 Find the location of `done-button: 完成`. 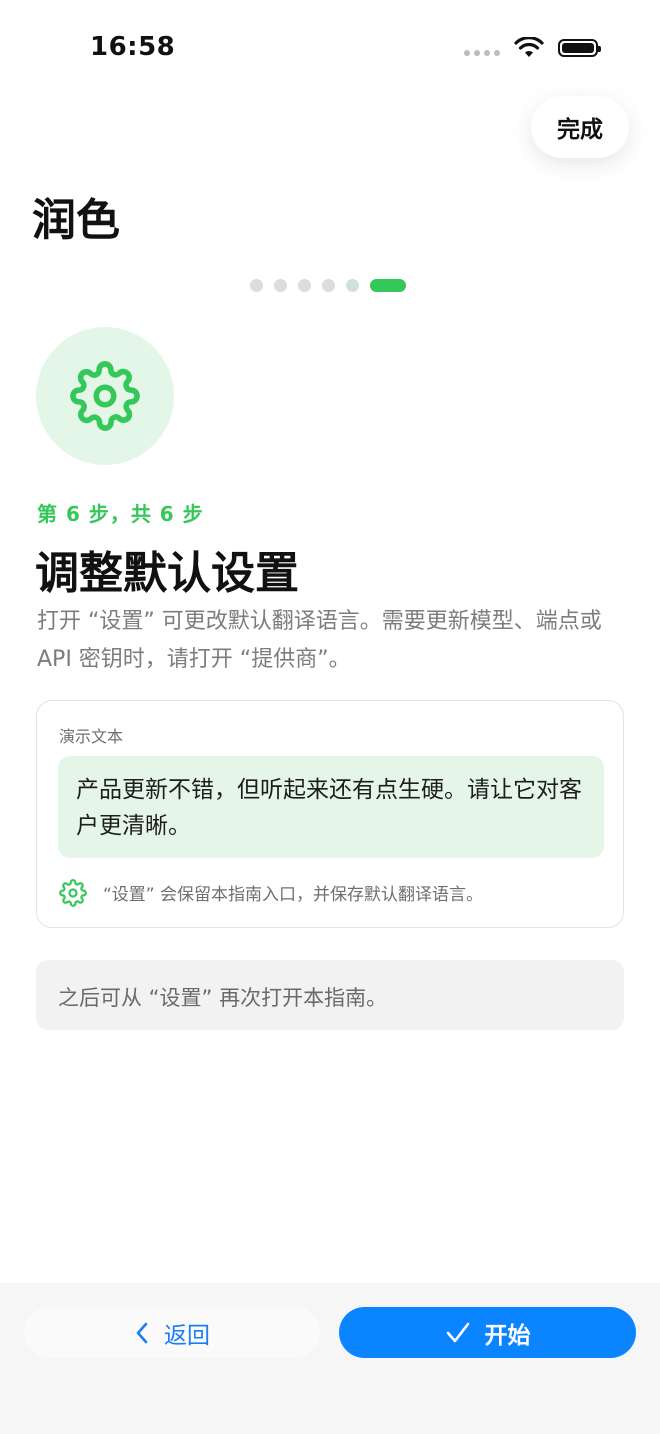

done-button: 完成 is located at coordinates (580, 127).